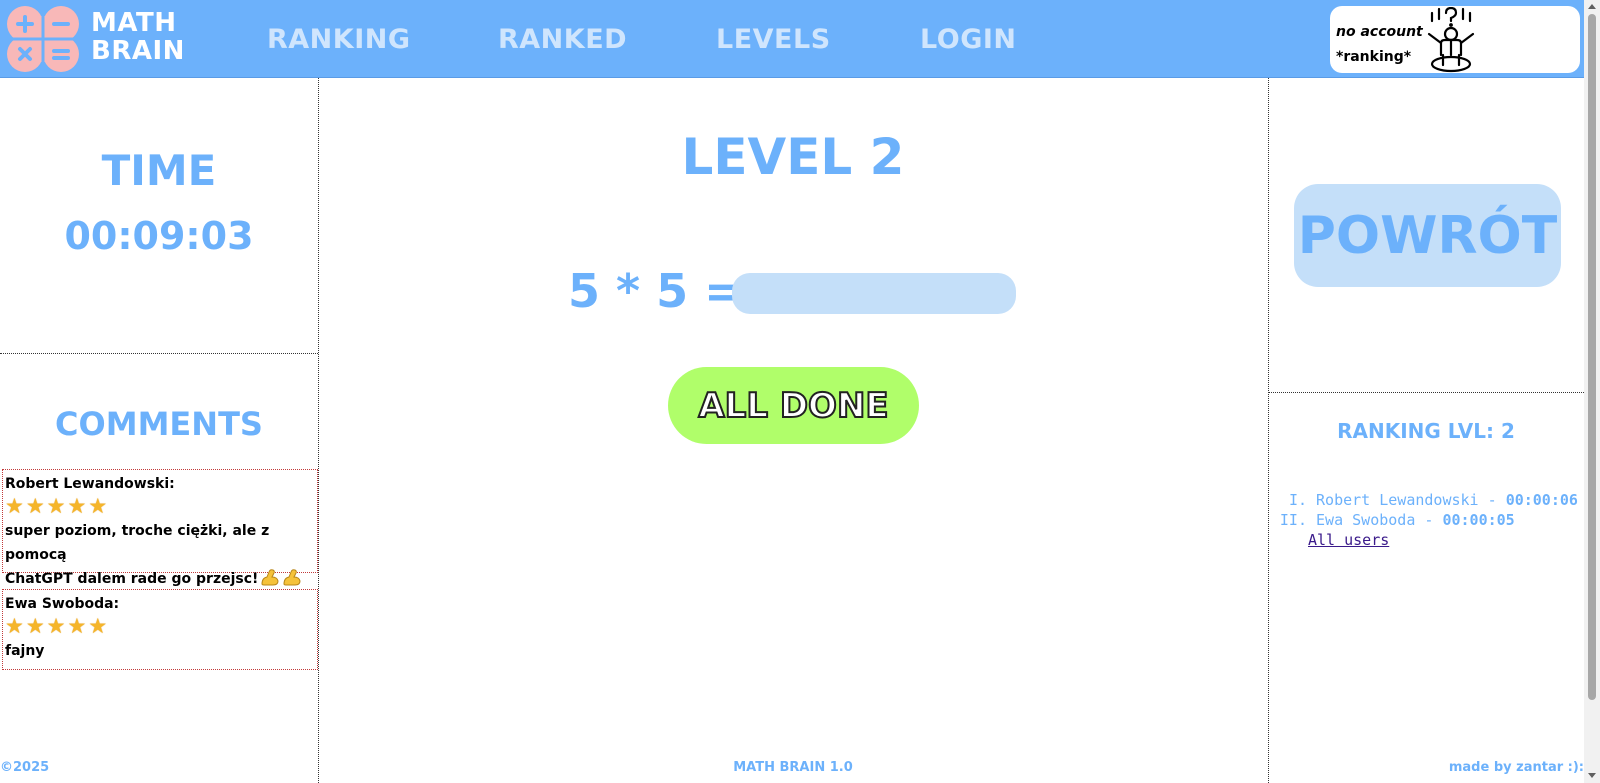 This screenshot has height=783, width=1600. What do you see at coordinates (968, 39) in the screenshot?
I see `nav-login: LOGIN` at bounding box center [968, 39].